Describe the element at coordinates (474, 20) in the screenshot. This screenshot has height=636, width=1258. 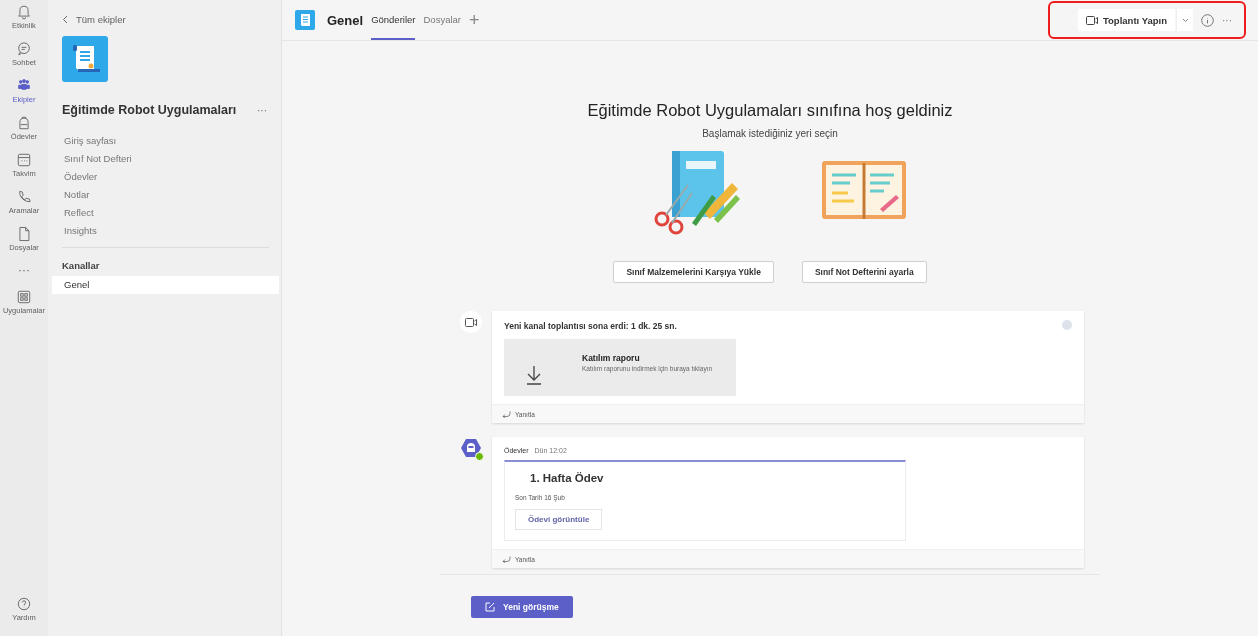
I see `add-tab-button: +` at that location.